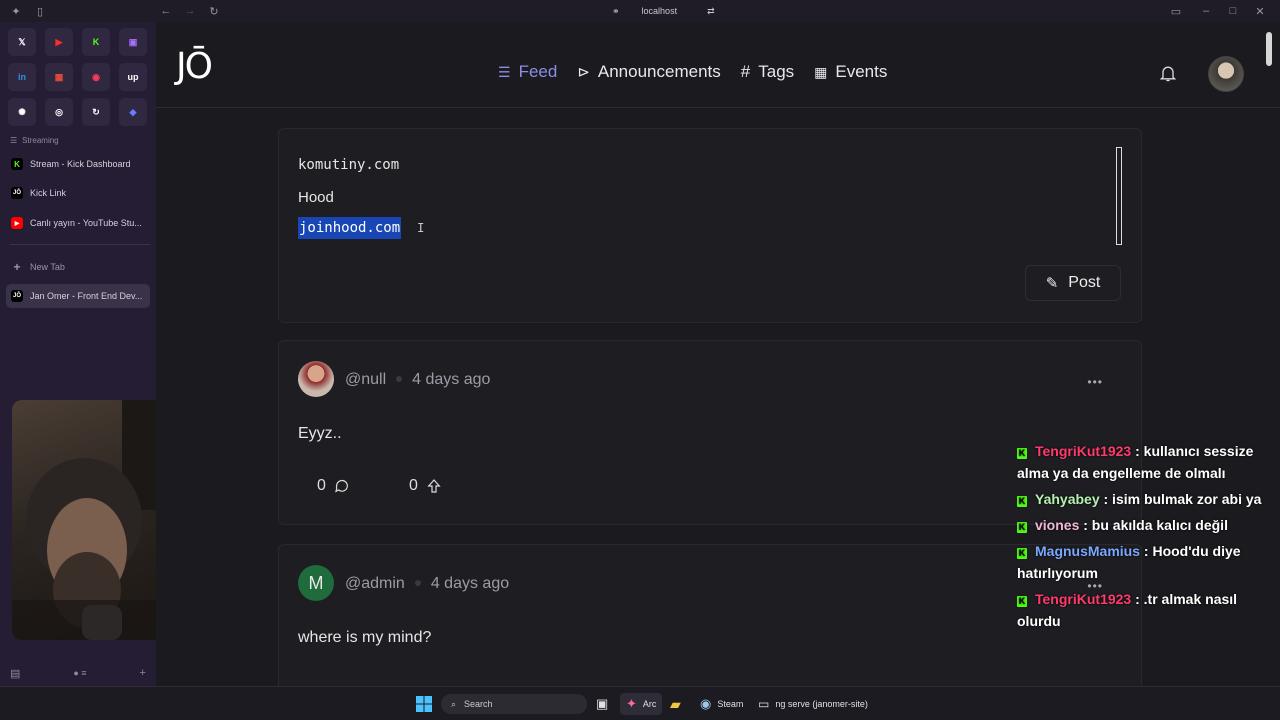 The image size is (1280, 720). Describe the element at coordinates (514, 704) in the screenshot. I see `taskbar-search: ⌕ Search` at that location.